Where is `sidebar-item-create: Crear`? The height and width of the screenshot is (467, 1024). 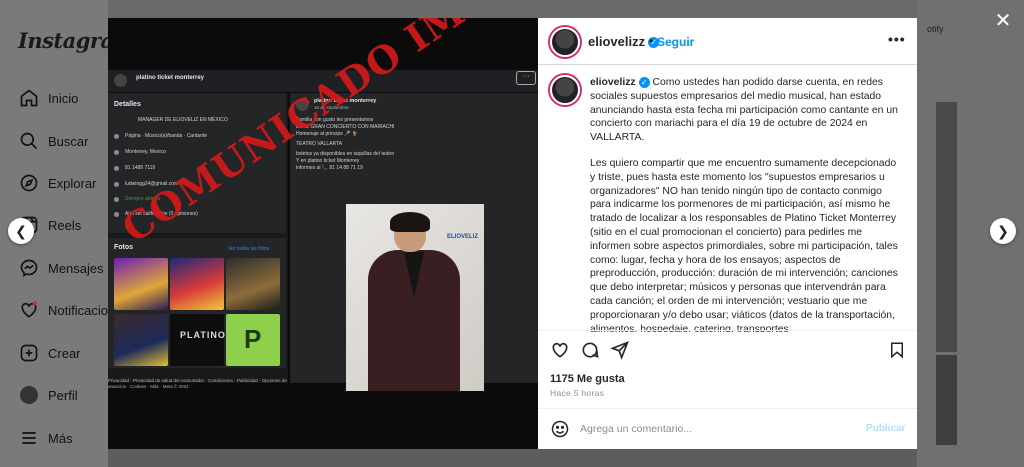
sidebar-item-create: Crear is located at coordinates (49, 353).